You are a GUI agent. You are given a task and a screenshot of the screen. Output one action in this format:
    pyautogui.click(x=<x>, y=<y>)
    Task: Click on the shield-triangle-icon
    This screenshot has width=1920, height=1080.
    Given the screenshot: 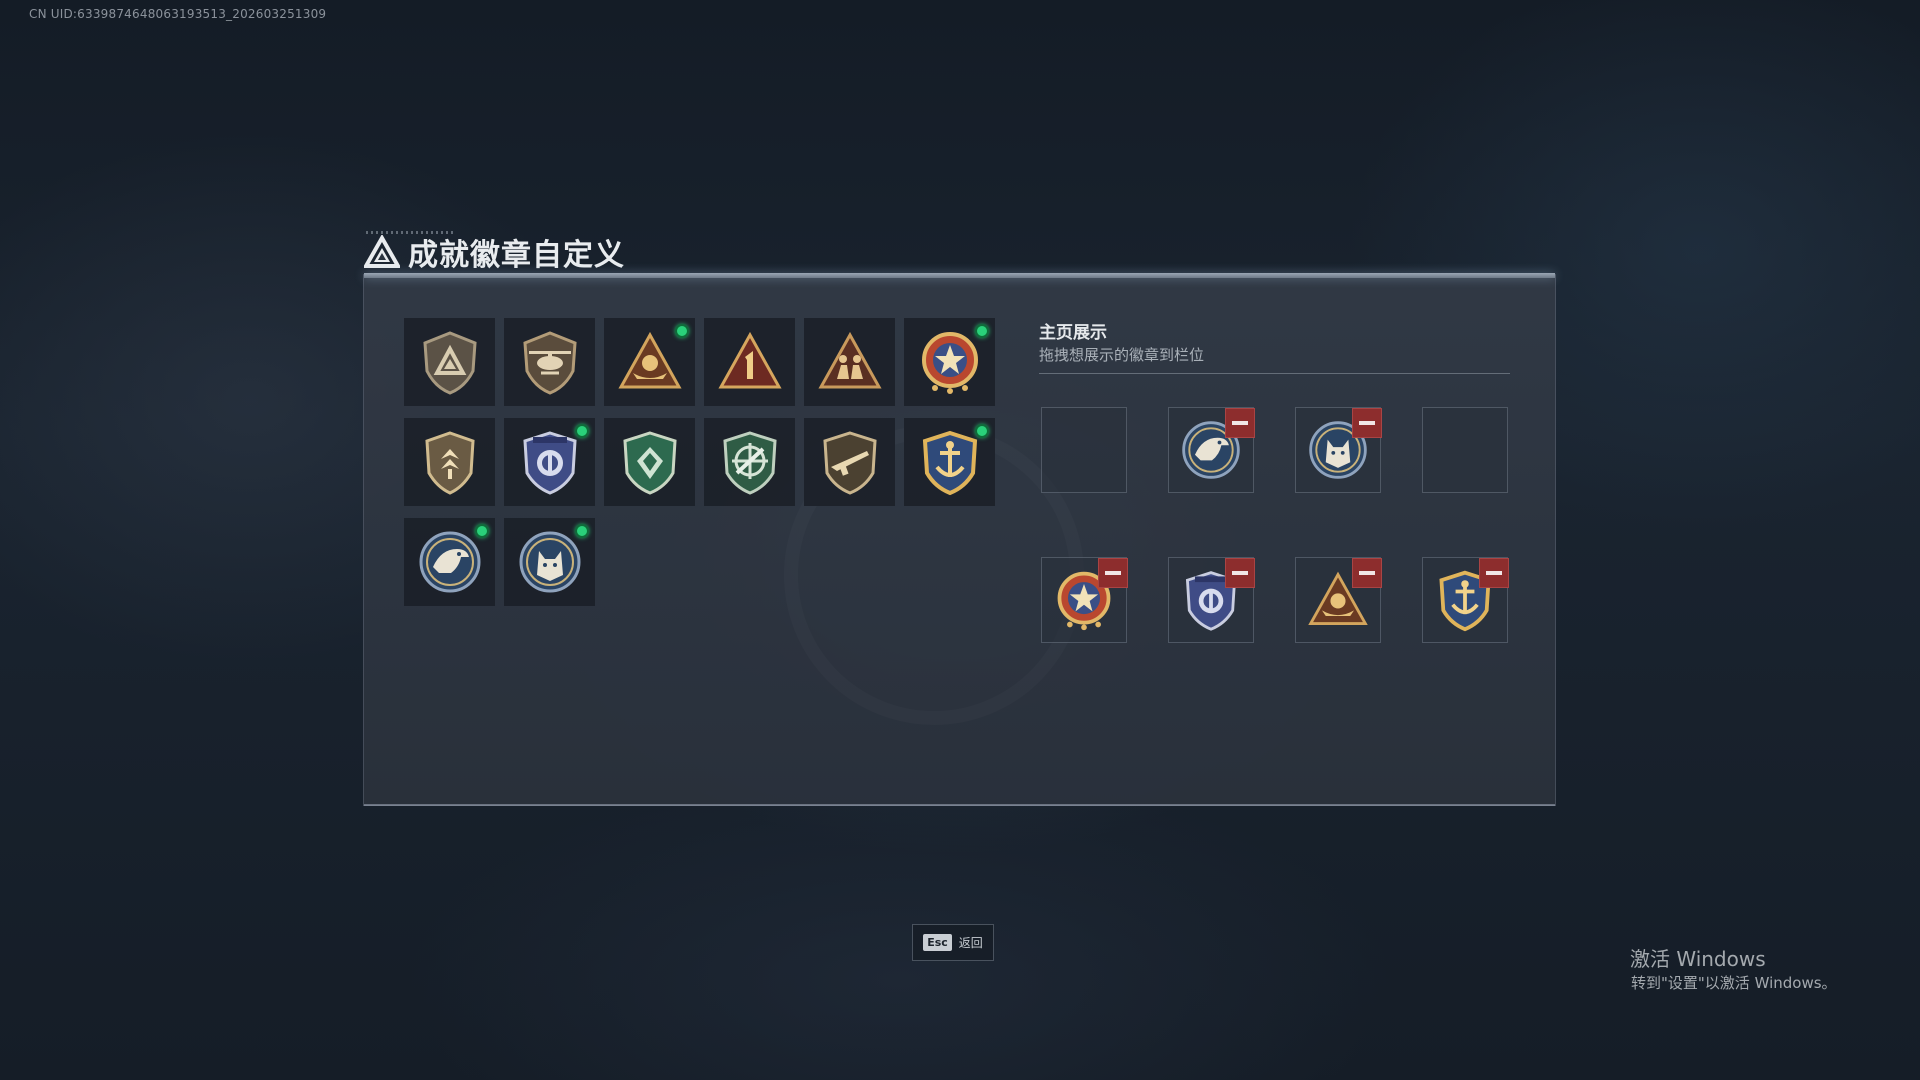 What is the action you would take?
    pyautogui.click(x=449, y=363)
    